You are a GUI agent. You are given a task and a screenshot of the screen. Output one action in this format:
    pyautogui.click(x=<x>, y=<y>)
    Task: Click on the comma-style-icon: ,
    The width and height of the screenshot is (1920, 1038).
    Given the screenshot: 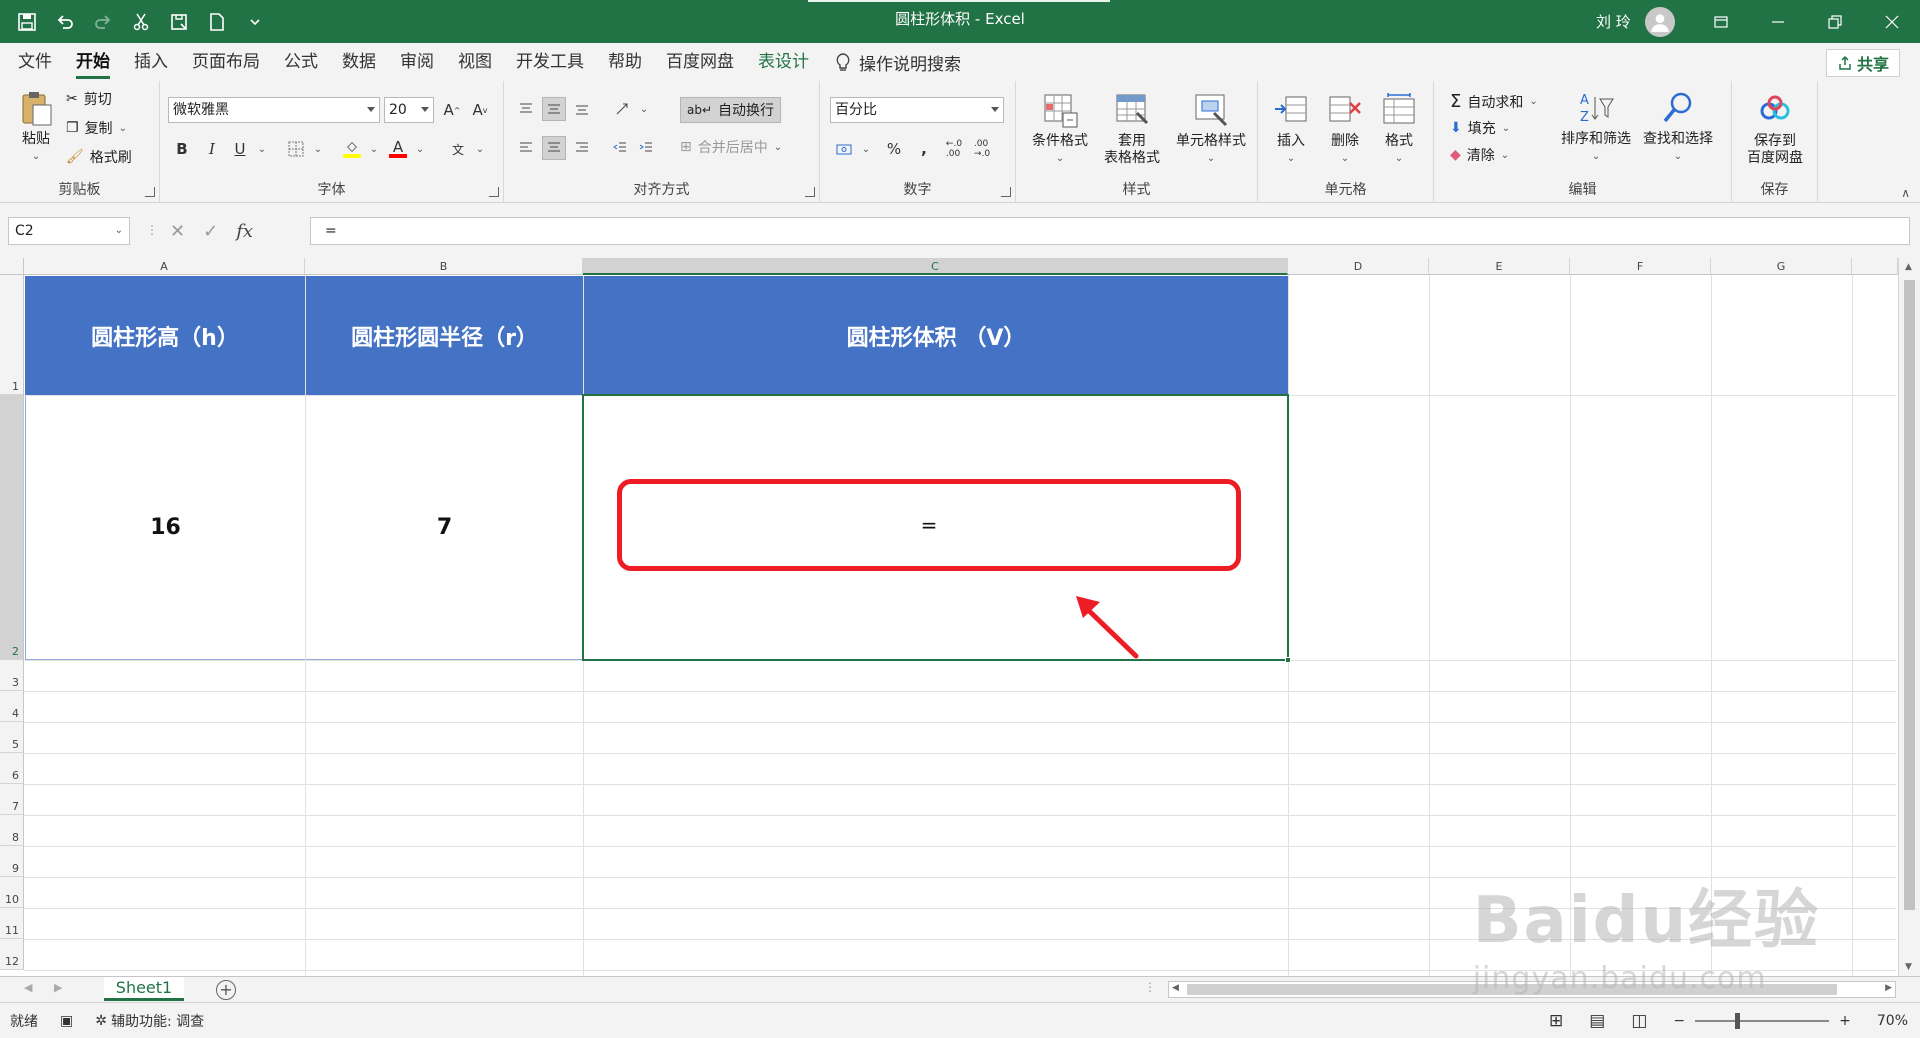 What is the action you would take?
    pyautogui.click(x=924, y=149)
    